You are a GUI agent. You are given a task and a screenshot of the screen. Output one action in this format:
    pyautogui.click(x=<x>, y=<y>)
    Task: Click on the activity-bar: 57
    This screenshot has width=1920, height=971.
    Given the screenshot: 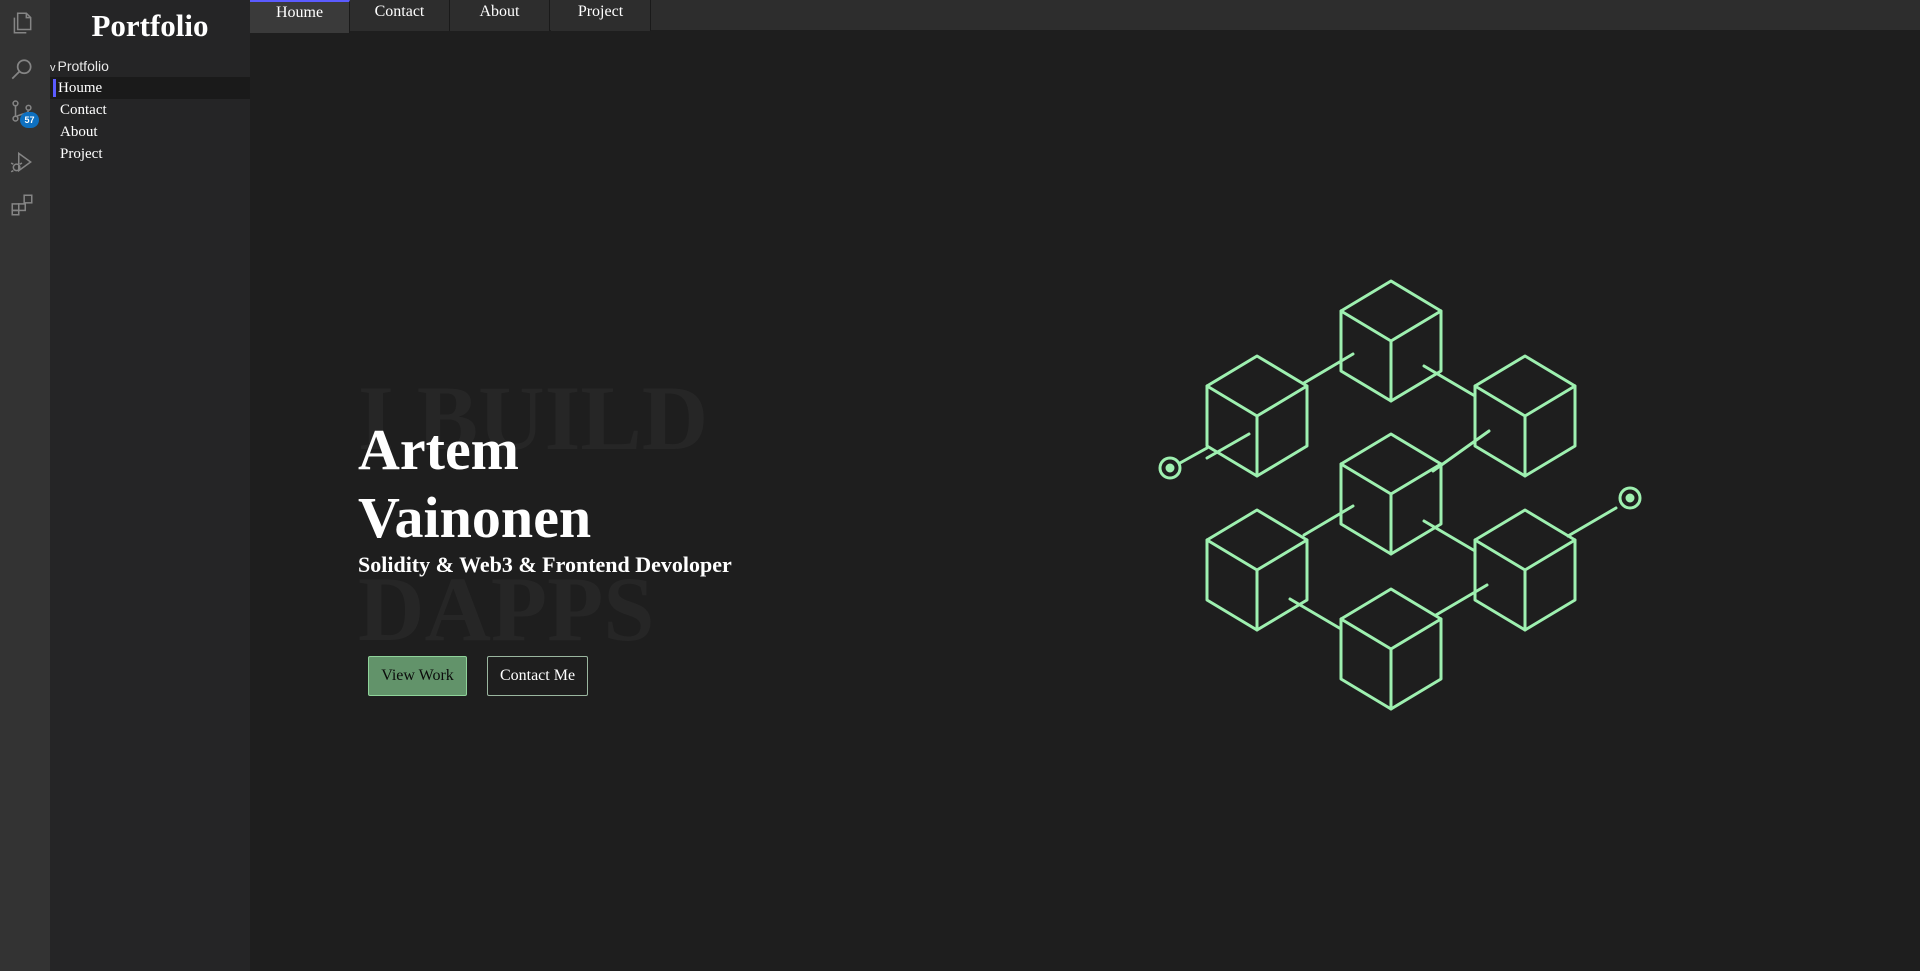 What is the action you would take?
    pyautogui.click(x=25, y=485)
    